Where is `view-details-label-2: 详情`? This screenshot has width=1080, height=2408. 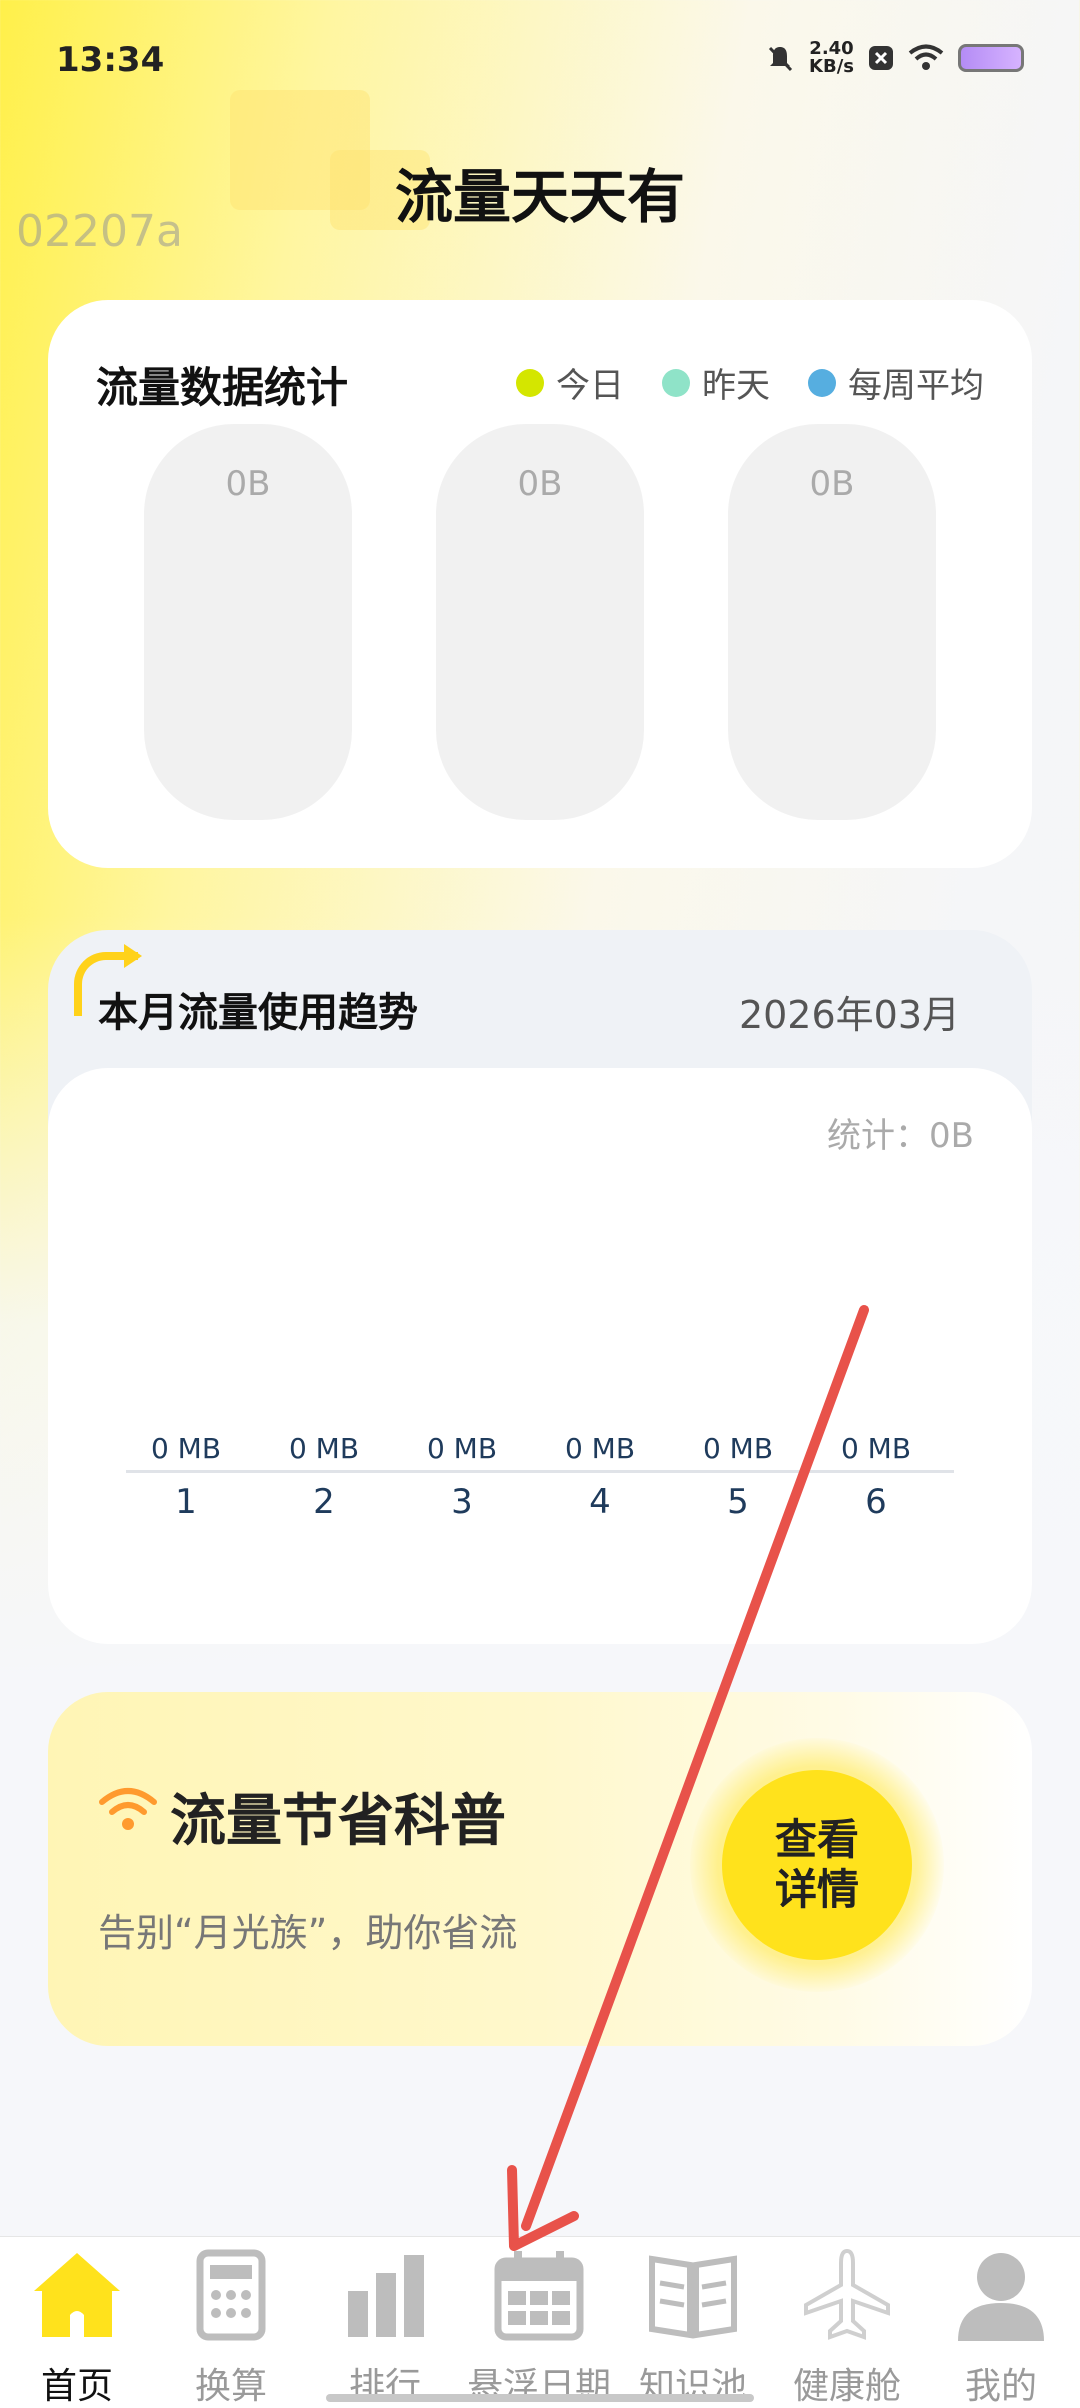
view-details-label-2: 详情 is located at coordinates (816, 1889).